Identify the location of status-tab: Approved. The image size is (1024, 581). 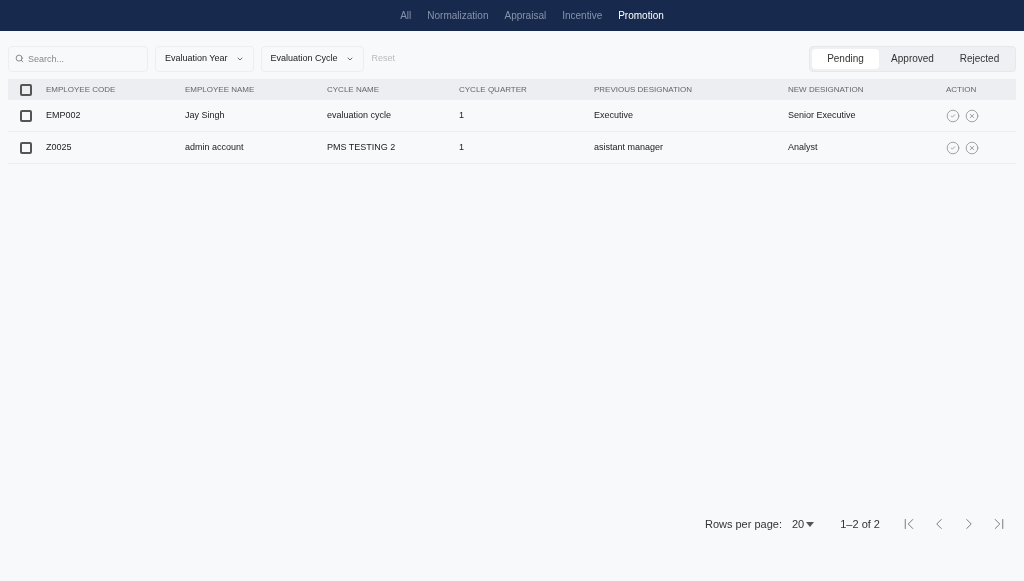
(912, 58).